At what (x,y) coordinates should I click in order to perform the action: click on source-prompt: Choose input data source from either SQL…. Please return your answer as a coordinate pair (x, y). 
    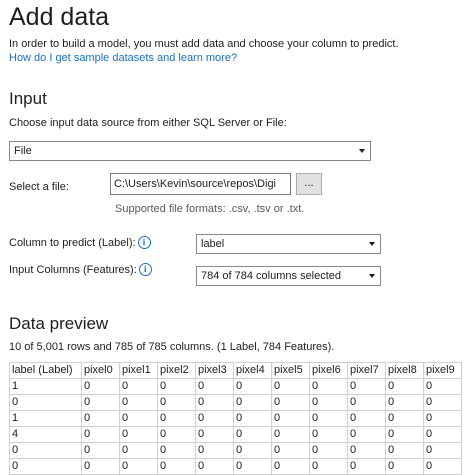
    Looking at the image, I should click on (148, 123).